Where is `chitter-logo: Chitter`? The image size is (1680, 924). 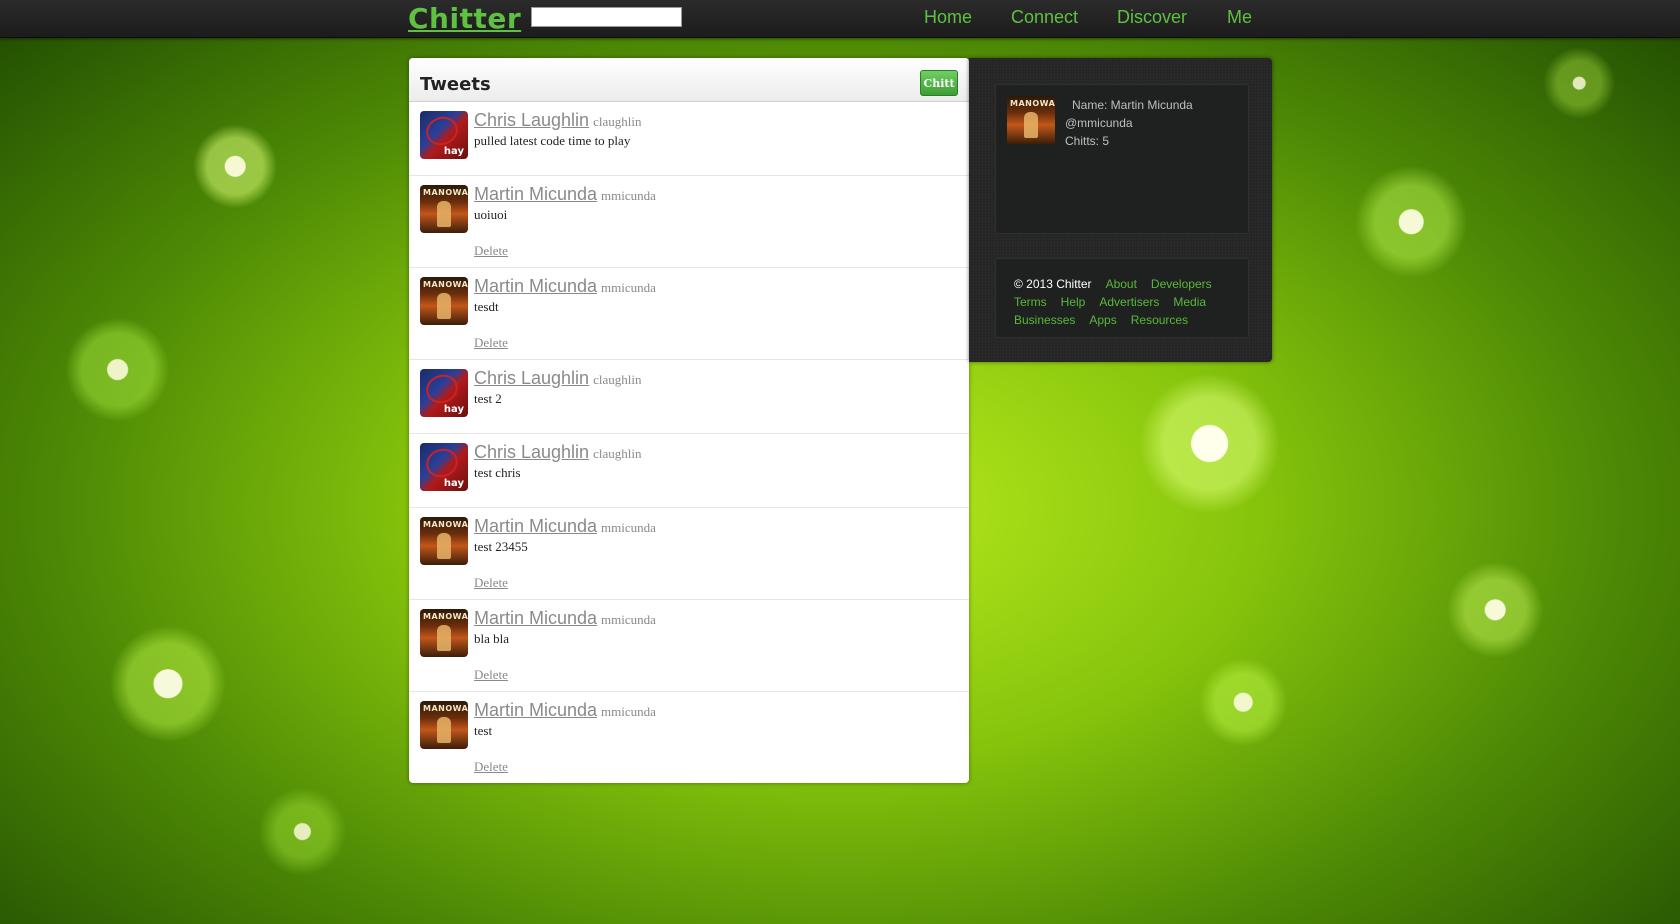 chitter-logo: Chitter is located at coordinates (464, 19).